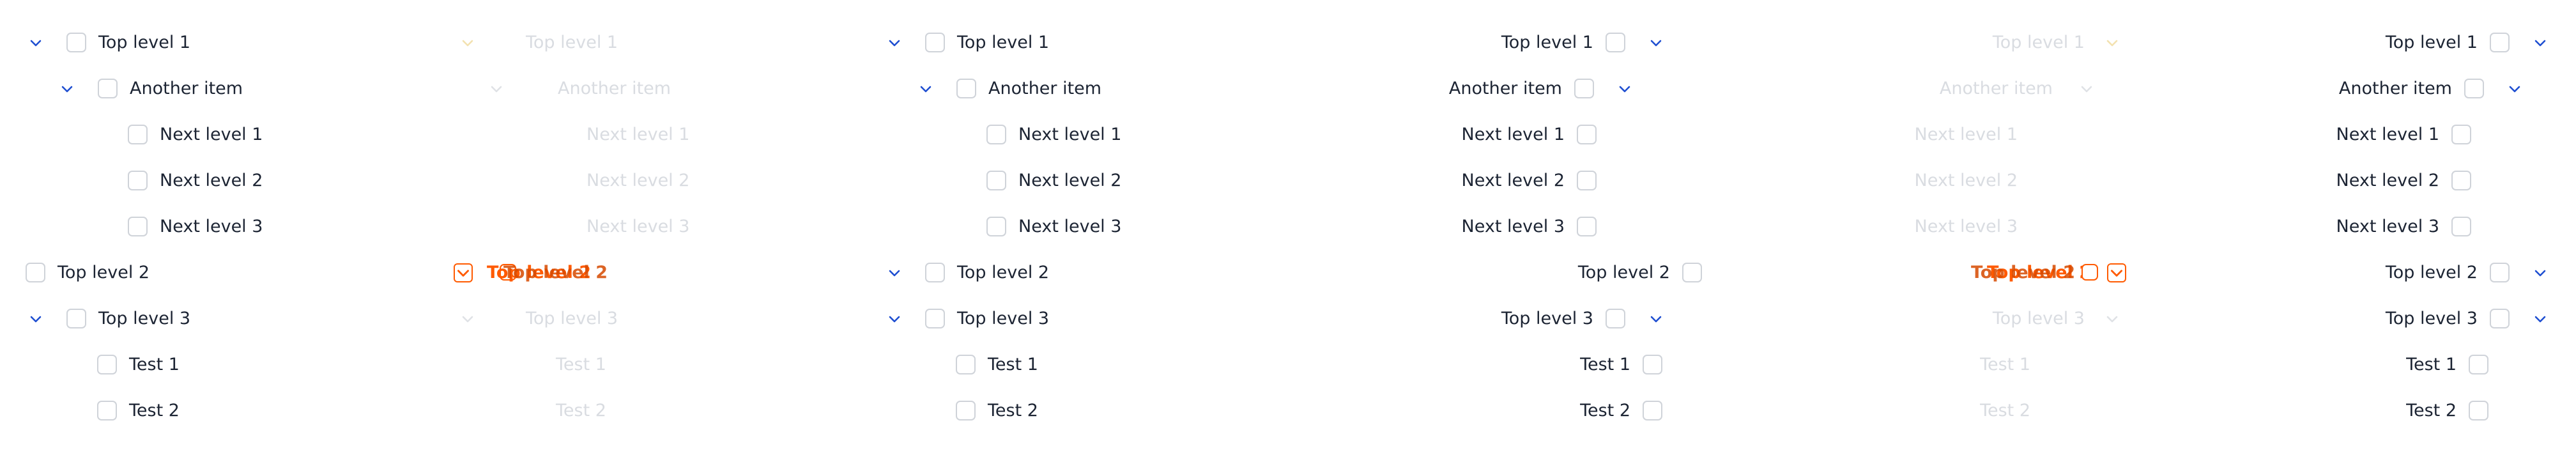  Describe the element at coordinates (211, 226) in the screenshot. I see `tree-node-label: Next level 3` at that location.